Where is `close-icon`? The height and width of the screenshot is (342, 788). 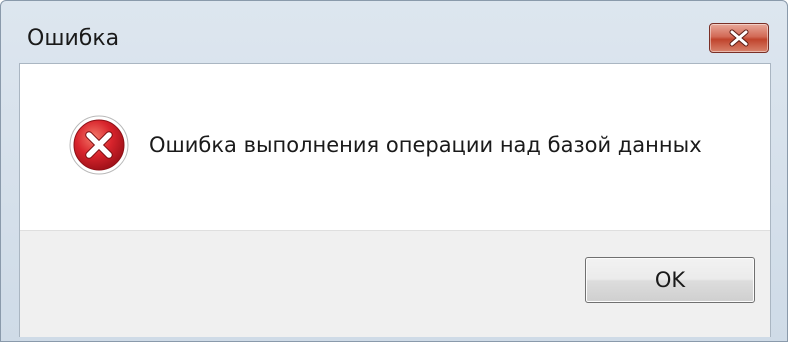 close-icon is located at coordinates (739, 38).